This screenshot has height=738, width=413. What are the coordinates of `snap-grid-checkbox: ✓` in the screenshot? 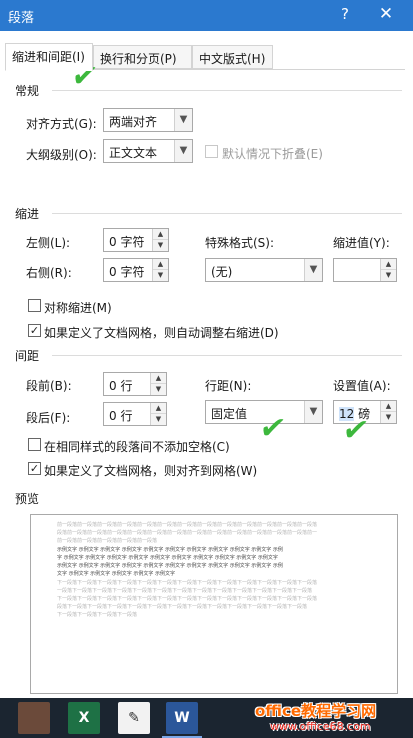 It's located at (34, 468).